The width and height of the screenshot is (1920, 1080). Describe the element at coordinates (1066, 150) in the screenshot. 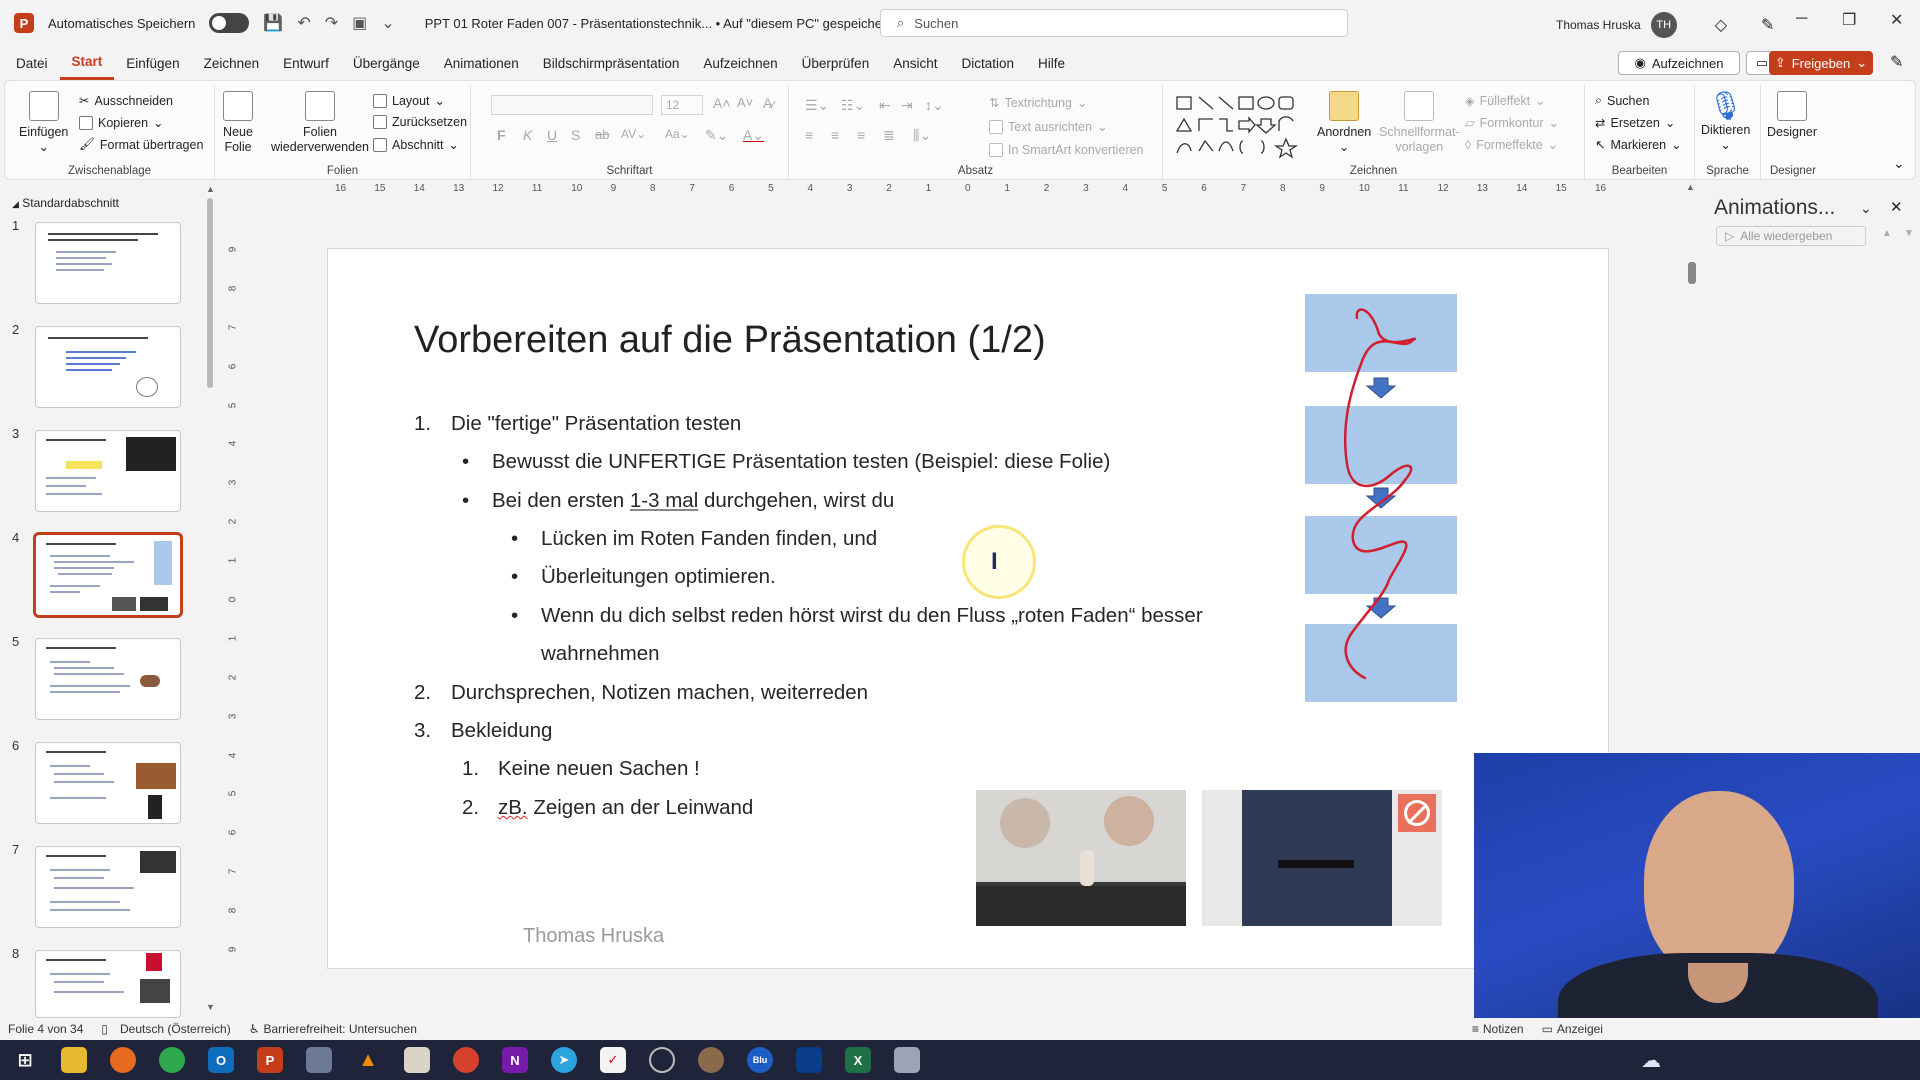

I see `smartart-button: In SmartArt konvertieren` at that location.